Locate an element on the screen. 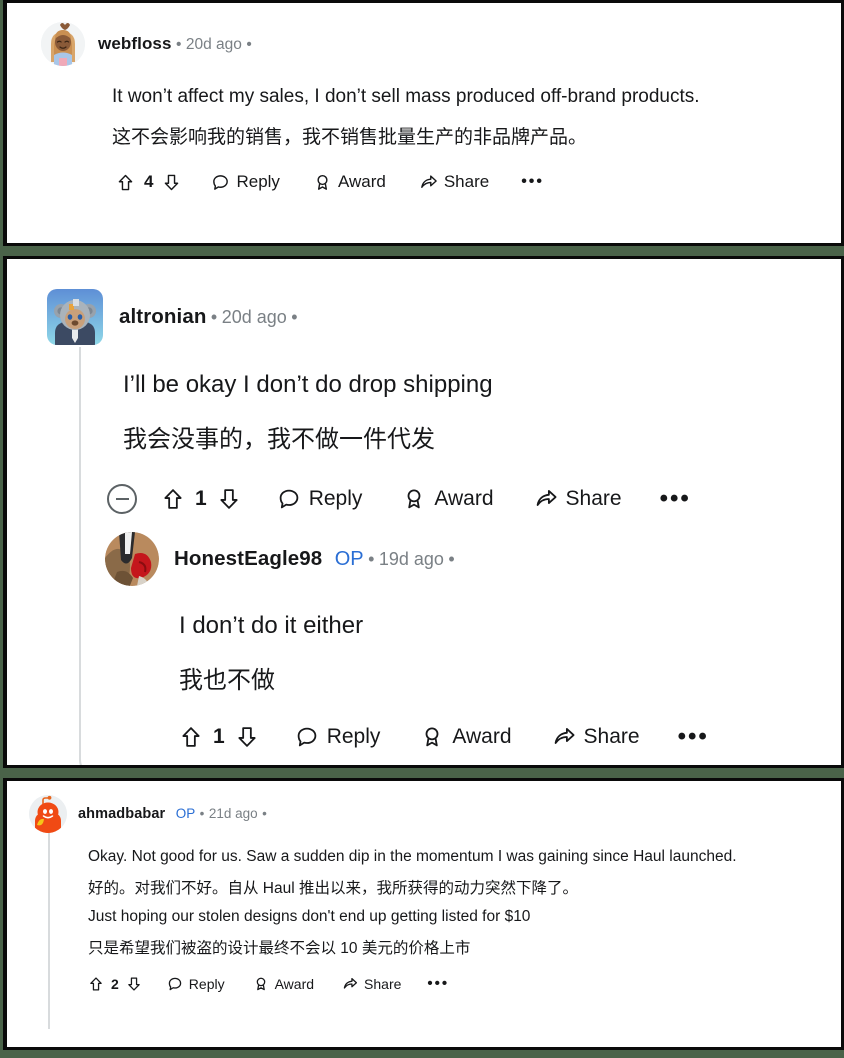 This screenshot has width=844, height=1058. comment-header: ahmadbabar OP • 21d ago • is located at coordinates (424, 807).